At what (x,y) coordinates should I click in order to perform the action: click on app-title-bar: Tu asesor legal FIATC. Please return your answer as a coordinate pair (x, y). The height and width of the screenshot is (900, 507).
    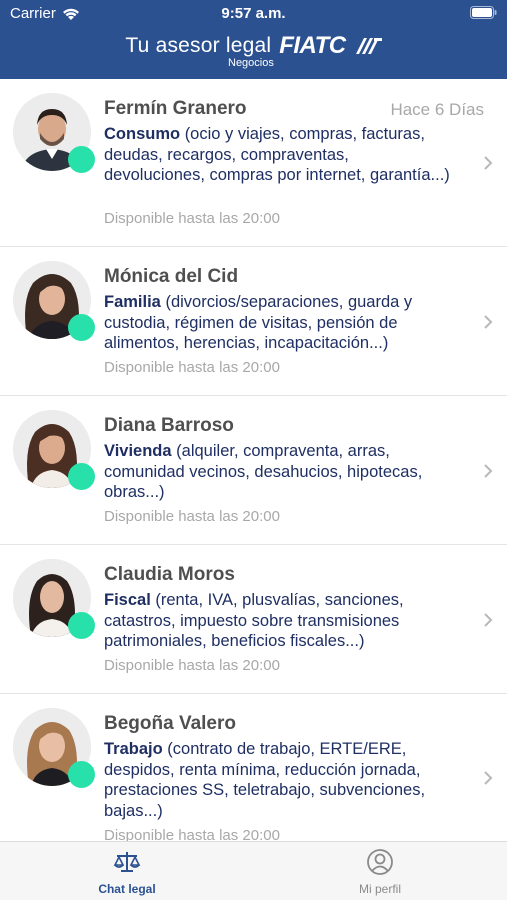
    Looking at the image, I should click on (253, 46).